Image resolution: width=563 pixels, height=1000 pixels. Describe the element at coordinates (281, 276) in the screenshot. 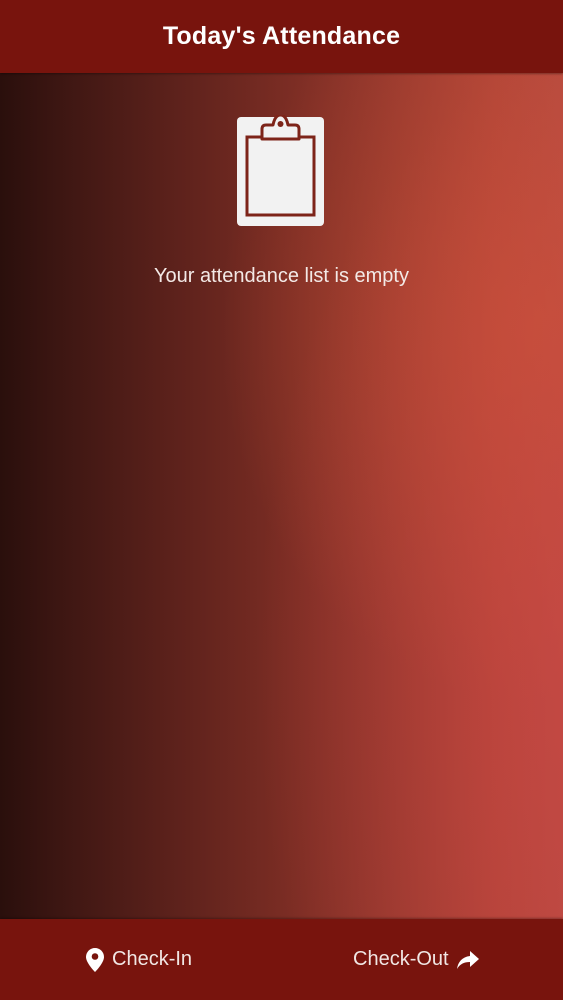

I see `empty-list-message: Your attendance list is empty` at that location.